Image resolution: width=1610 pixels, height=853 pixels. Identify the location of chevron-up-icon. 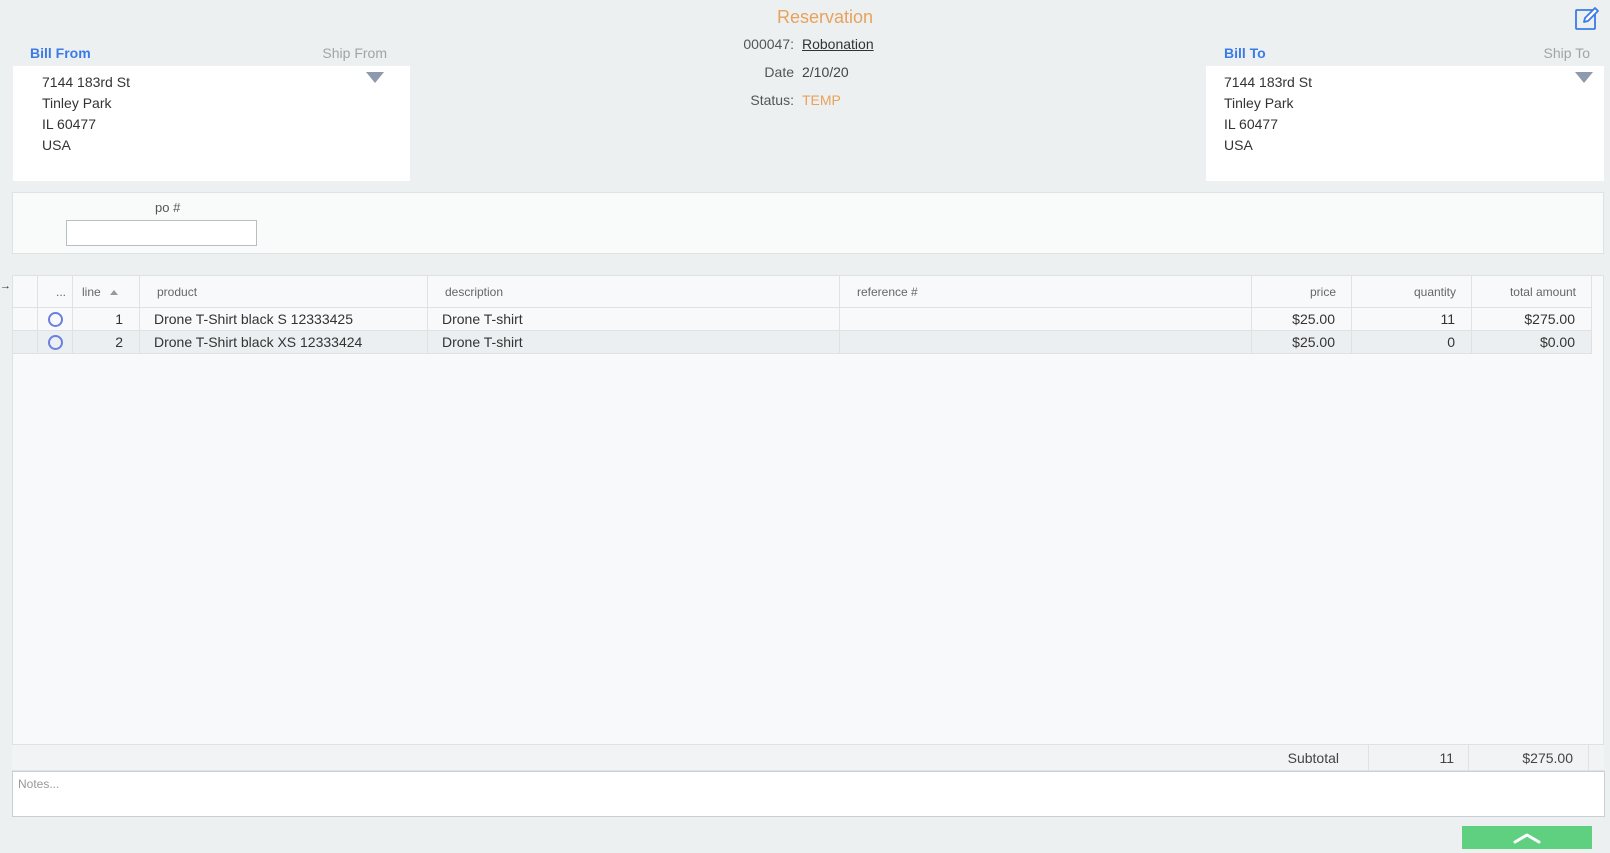
(1527, 838).